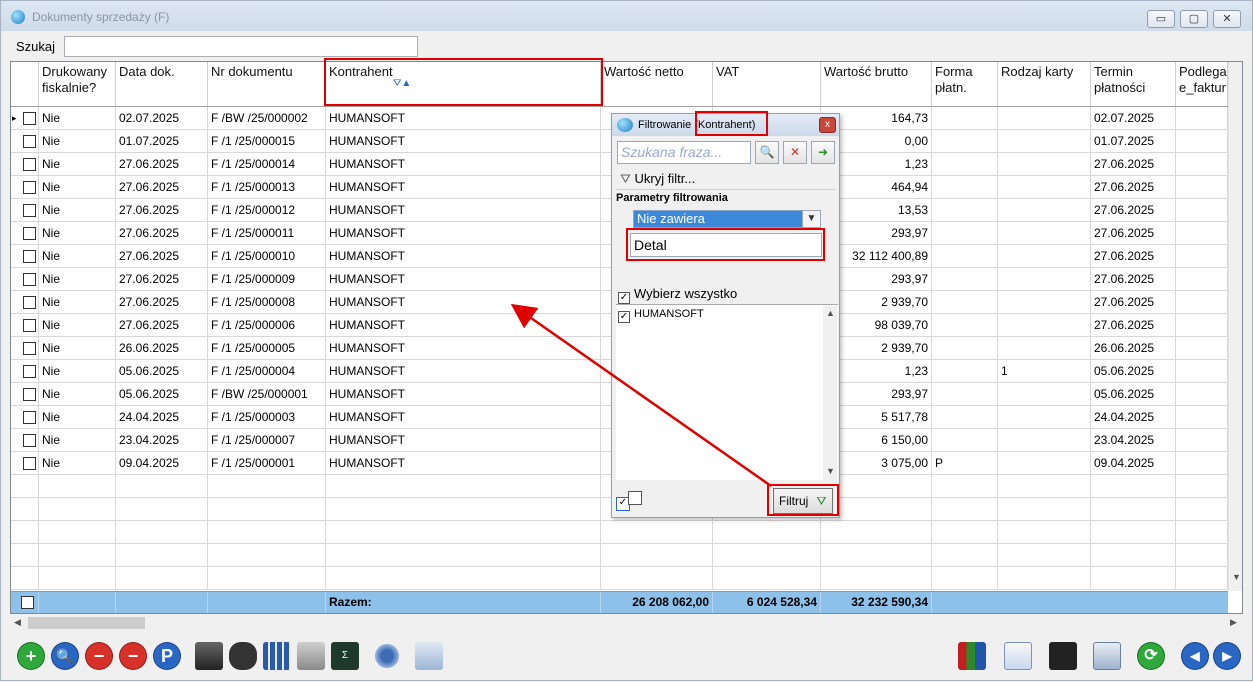 This screenshot has height=682, width=1253. What do you see at coordinates (1151, 656) in the screenshot?
I see `refresh-icon: ⟳` at bounding box center [1151, 656].